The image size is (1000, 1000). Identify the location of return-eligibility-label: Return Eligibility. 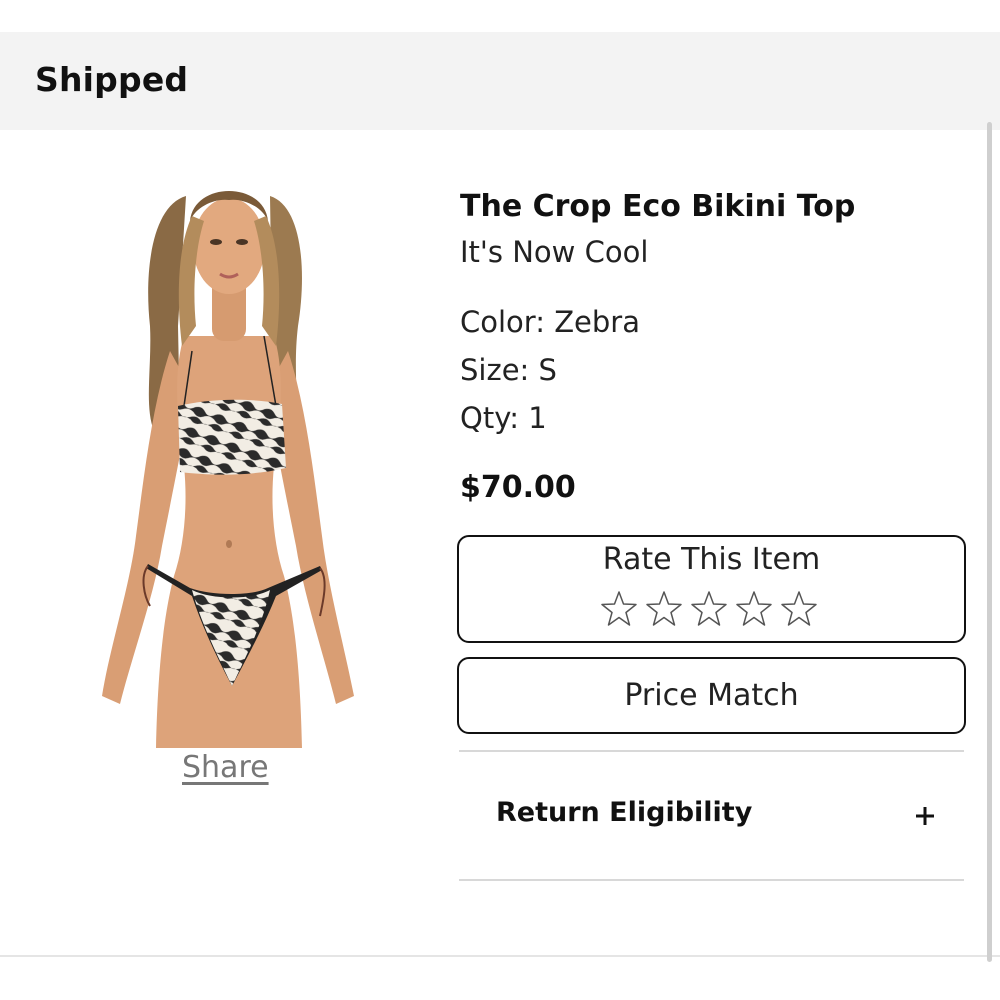
(624, 812).